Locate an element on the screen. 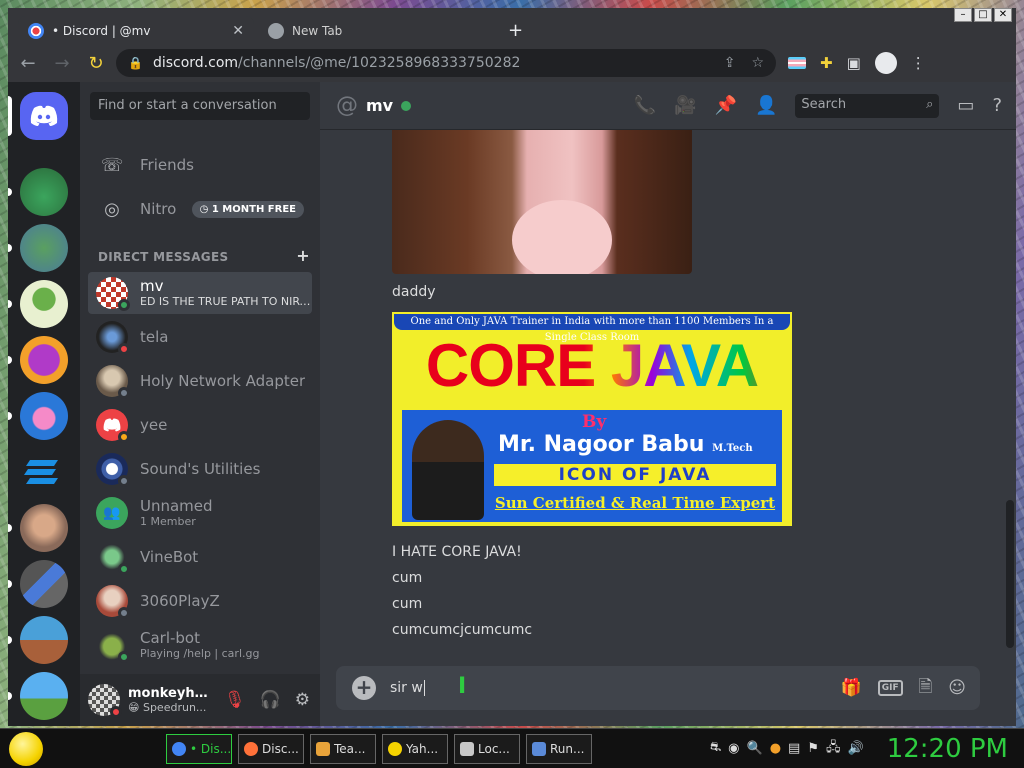  image-attachment is located at coordinates (542, 202).